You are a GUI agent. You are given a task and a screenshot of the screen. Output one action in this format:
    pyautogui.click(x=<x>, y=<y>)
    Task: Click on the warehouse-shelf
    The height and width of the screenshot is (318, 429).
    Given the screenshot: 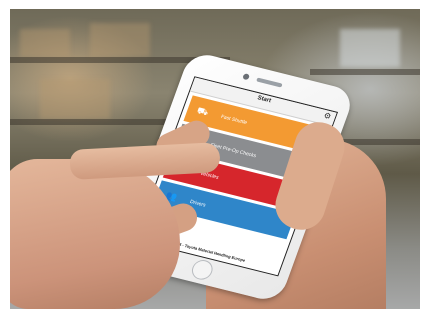 What is the action you would take?
    pyautogui.click(x=365, y=72)
    